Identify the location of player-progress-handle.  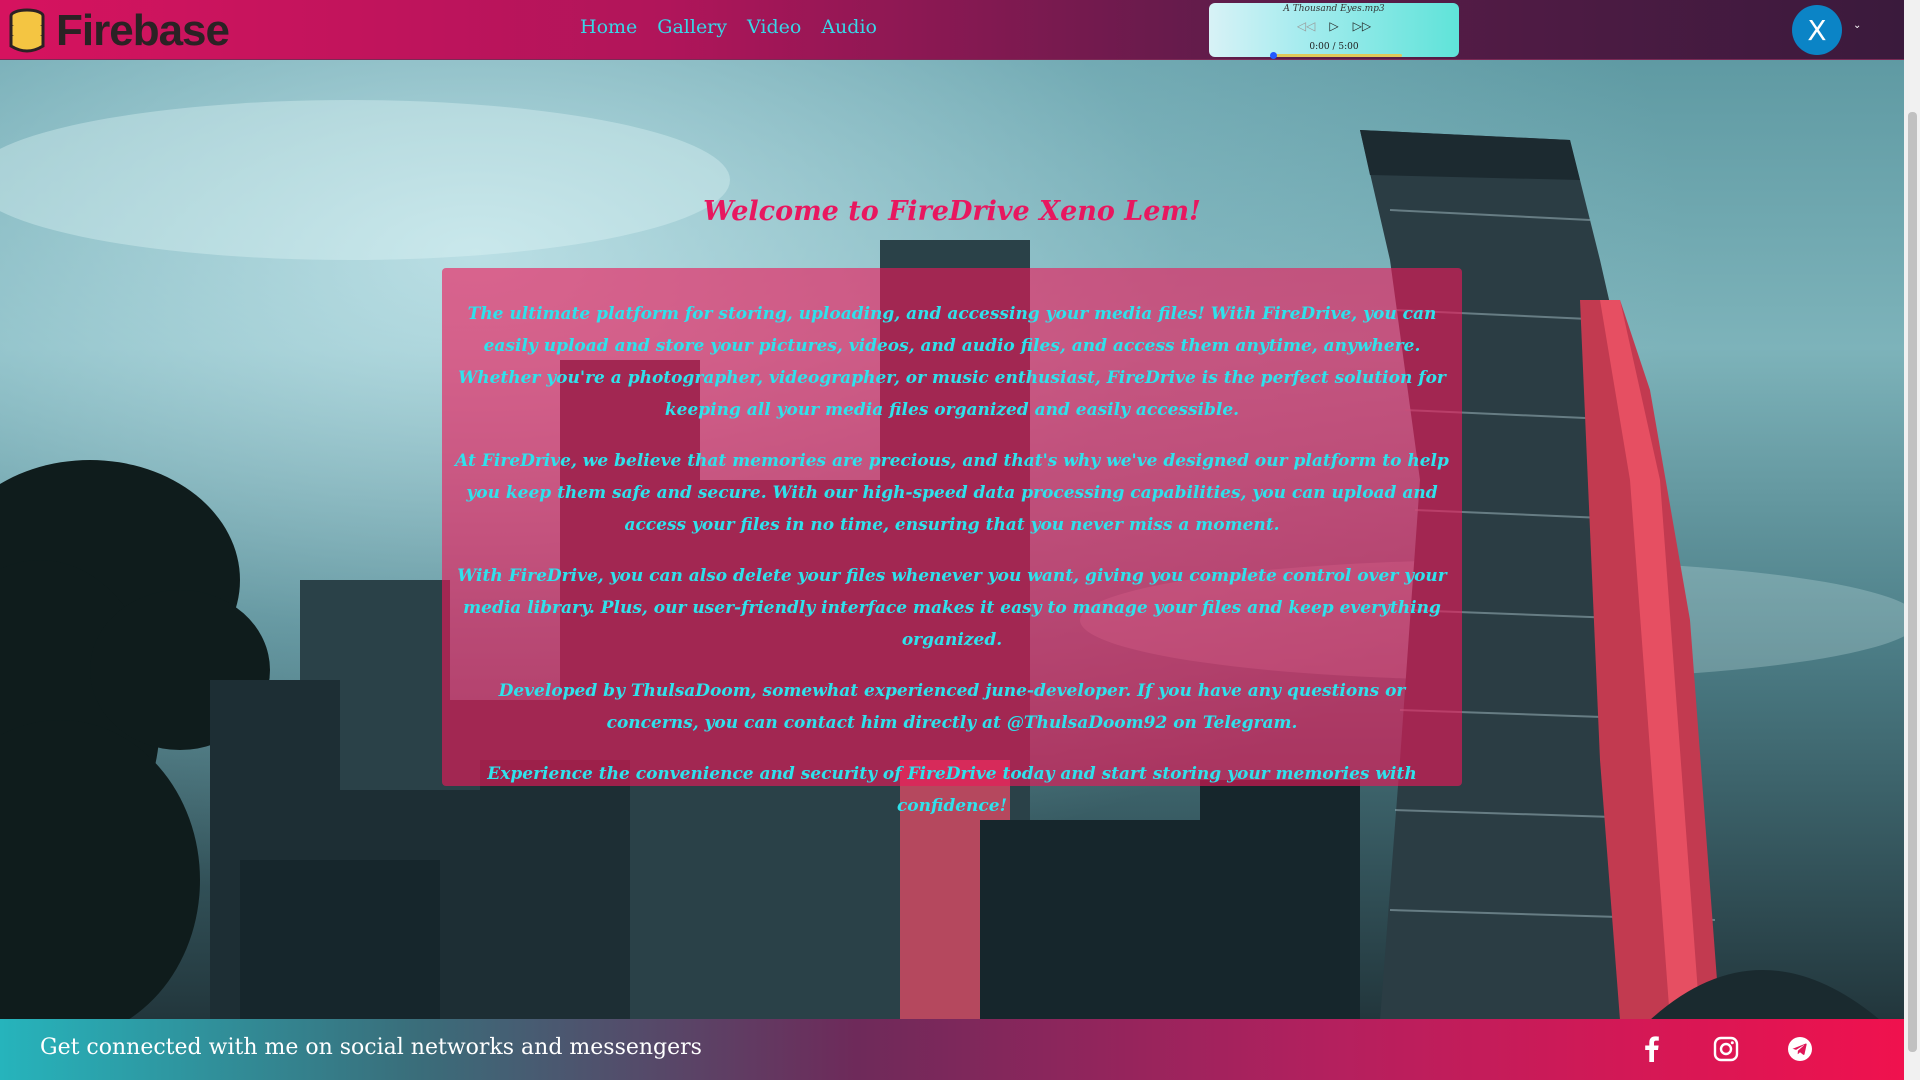
(1273, 55).